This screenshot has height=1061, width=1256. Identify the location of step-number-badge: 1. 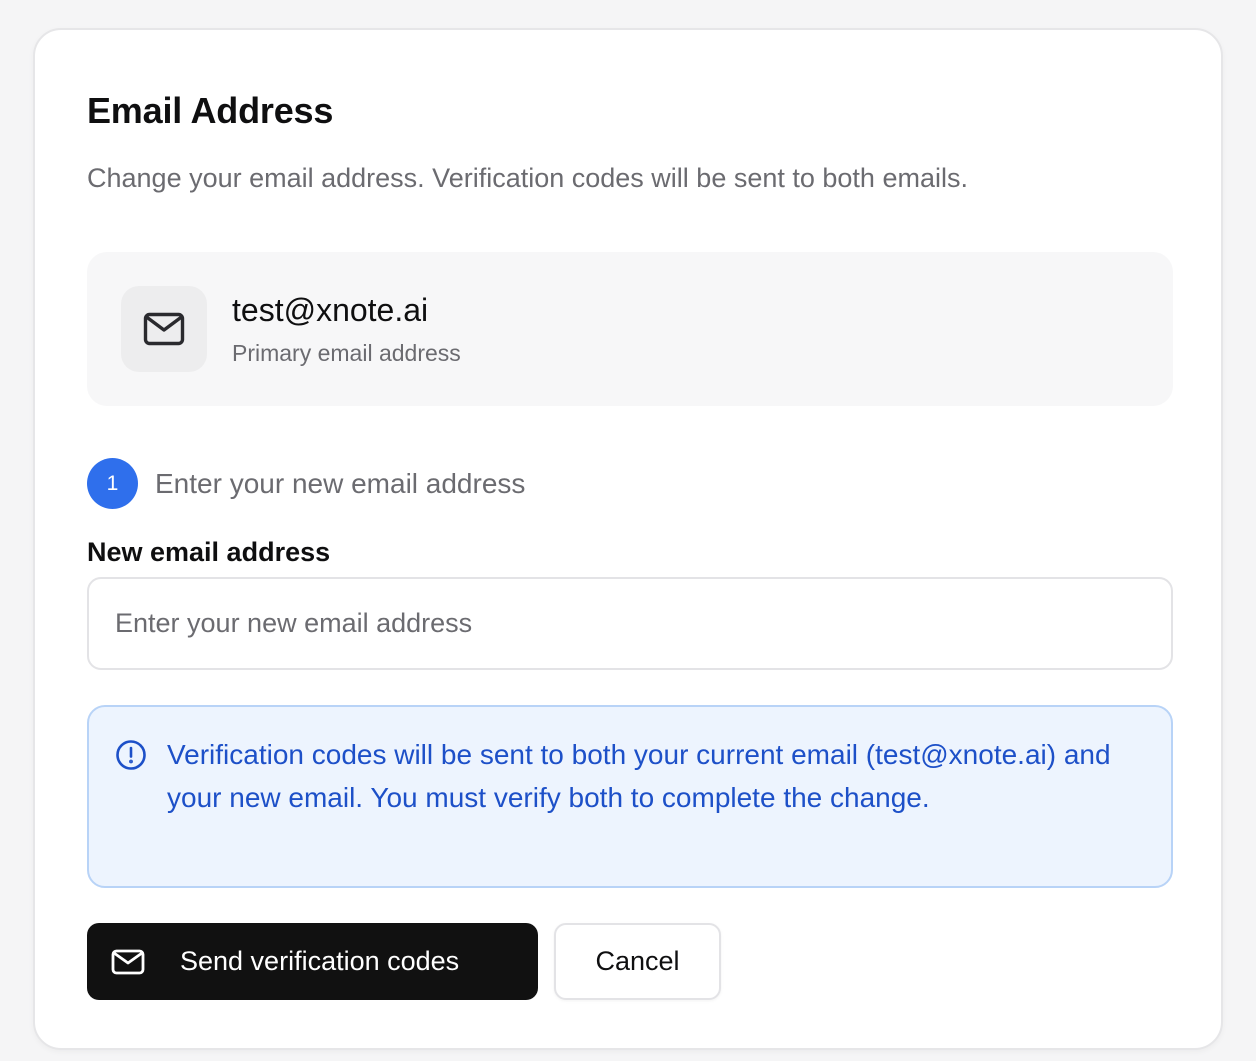
(112, 483).